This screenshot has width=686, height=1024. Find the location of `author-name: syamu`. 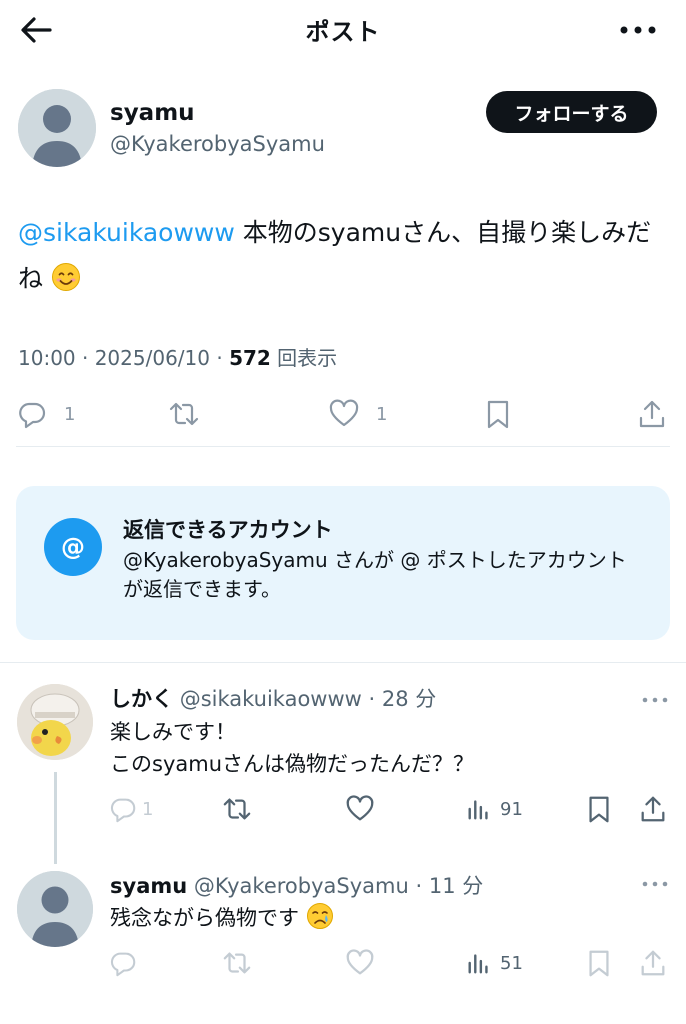

author-name: syamu is located at coordinates (152, 113).